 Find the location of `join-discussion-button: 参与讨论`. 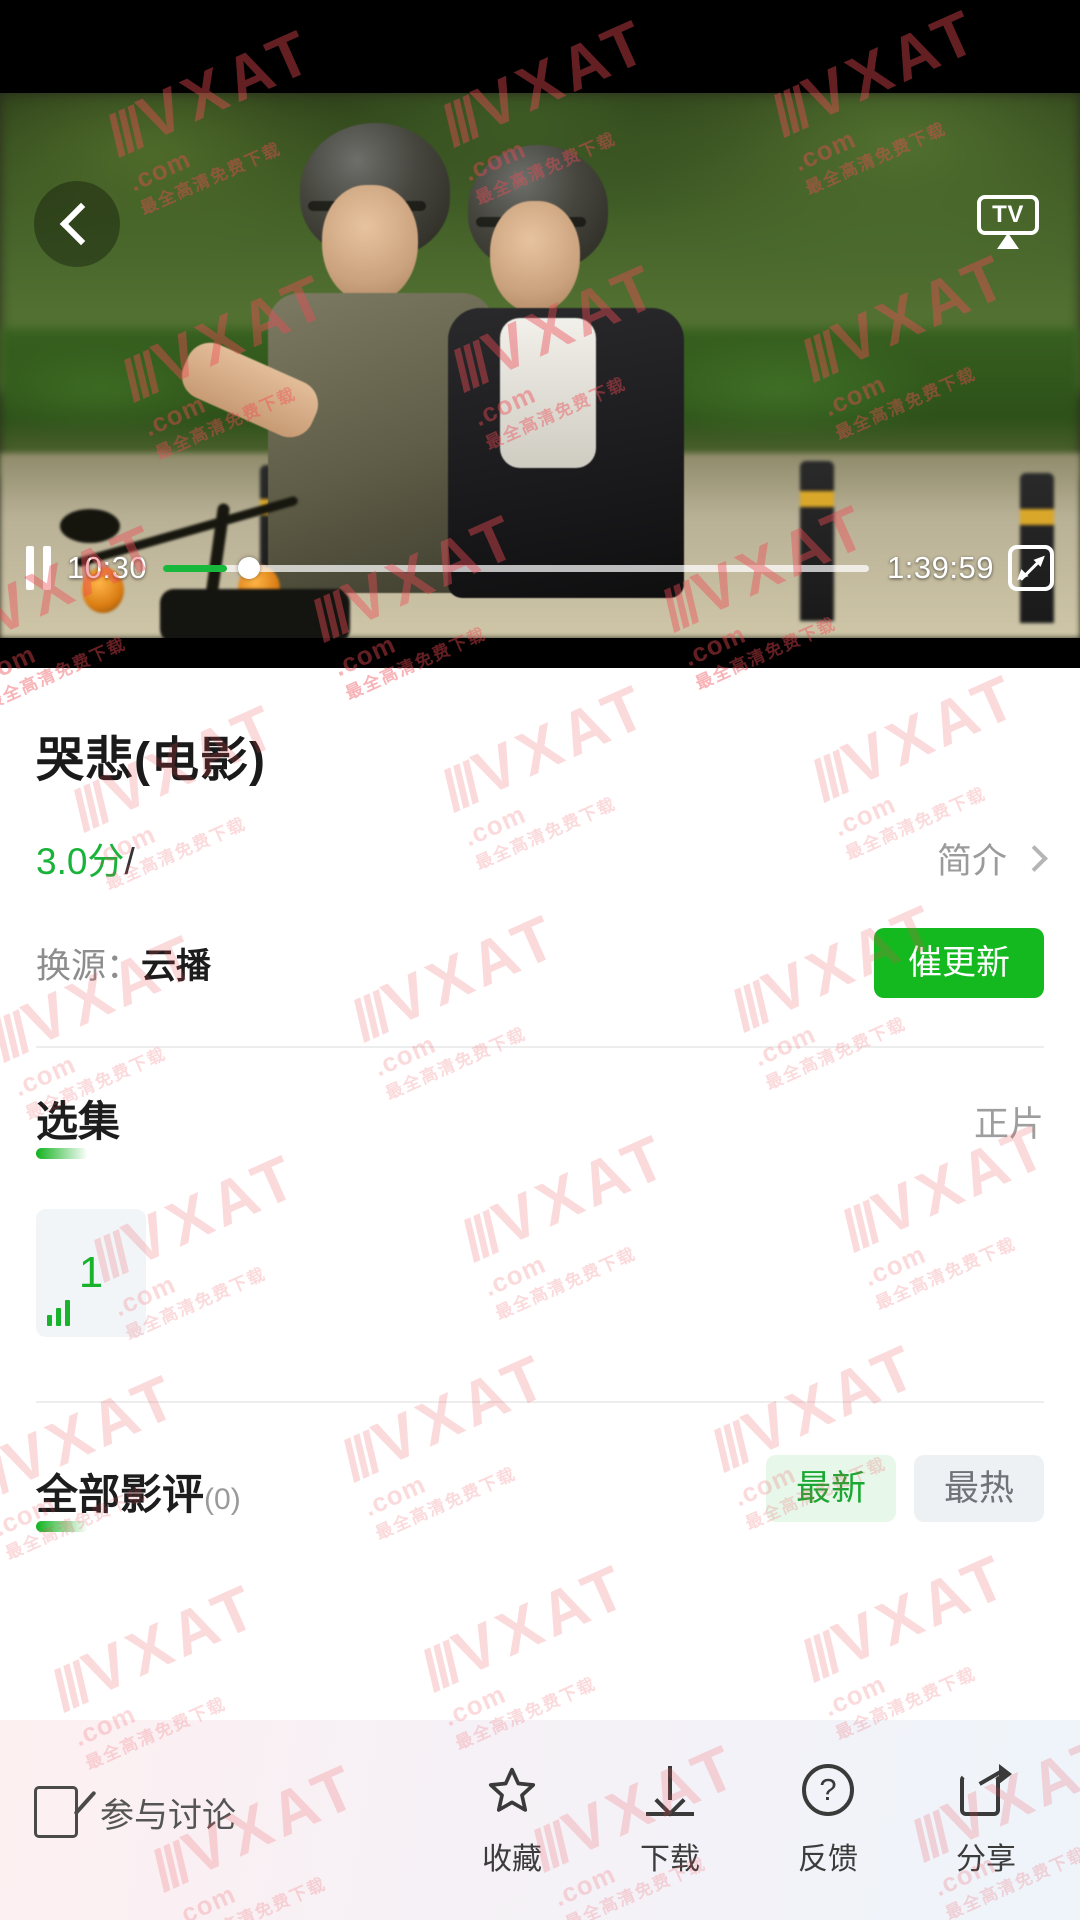

join-discussion-button: 参与讨论 is located at coordinates (135, 1812).